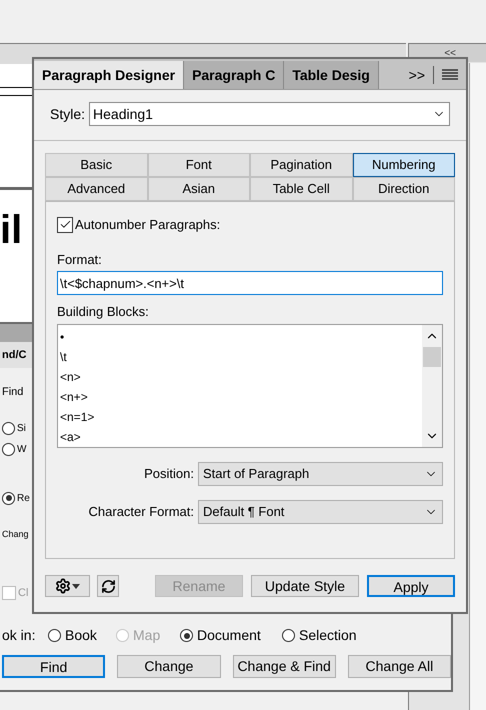 The height and width of the screenshot is (710, 486). What do you see at coordinates (432, 385) in the screenshot?
I see `scrollbar` at bounding box center [432, 385].